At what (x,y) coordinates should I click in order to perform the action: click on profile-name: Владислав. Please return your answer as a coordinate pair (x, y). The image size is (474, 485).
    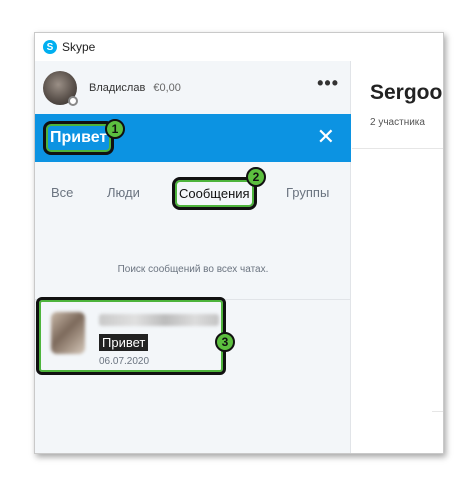
    Looking at the image, I should click on (117, 88).